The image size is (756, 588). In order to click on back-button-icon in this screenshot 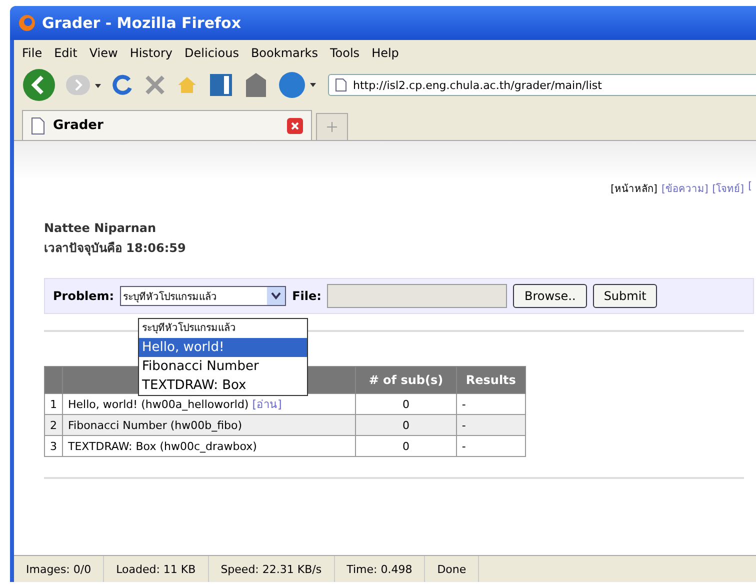, I will do `click(39, 85)`.